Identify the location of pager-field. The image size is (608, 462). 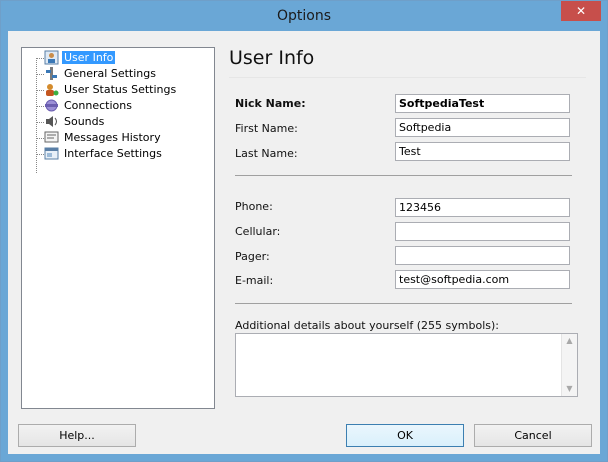
(482, 255).